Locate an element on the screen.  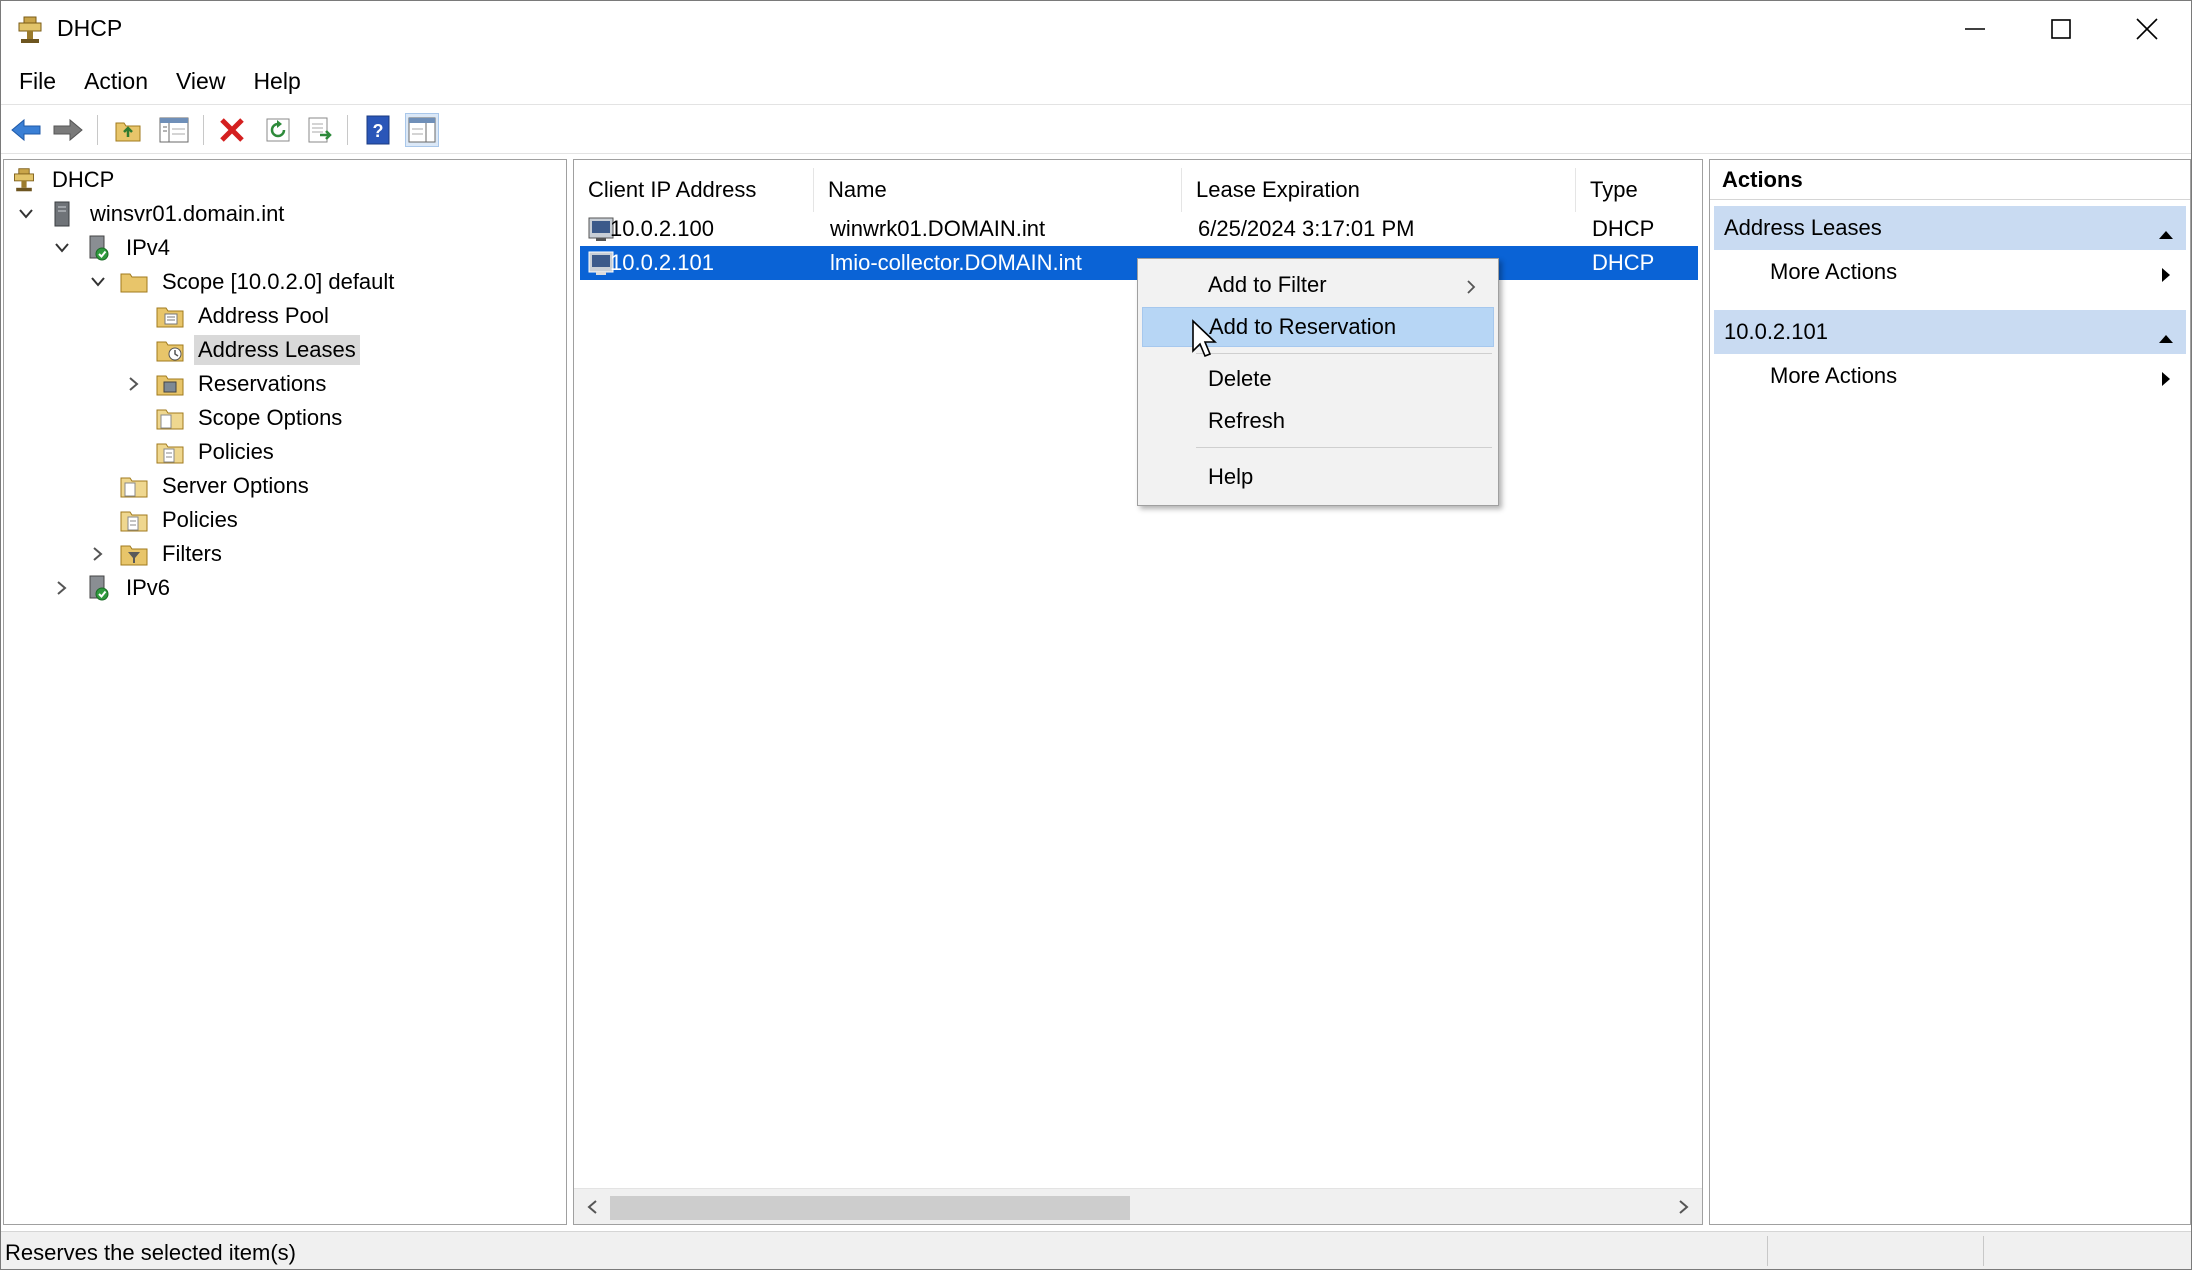
export-icon is located at coordinates (320, 130).